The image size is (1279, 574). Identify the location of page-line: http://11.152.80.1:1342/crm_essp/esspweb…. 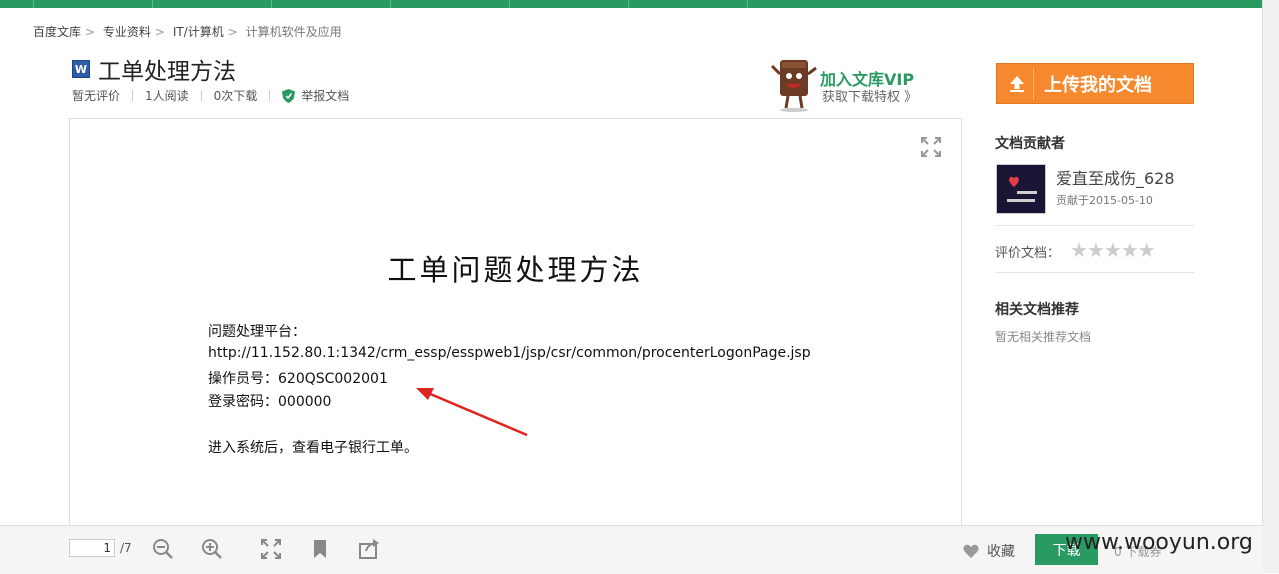
(509, 353).